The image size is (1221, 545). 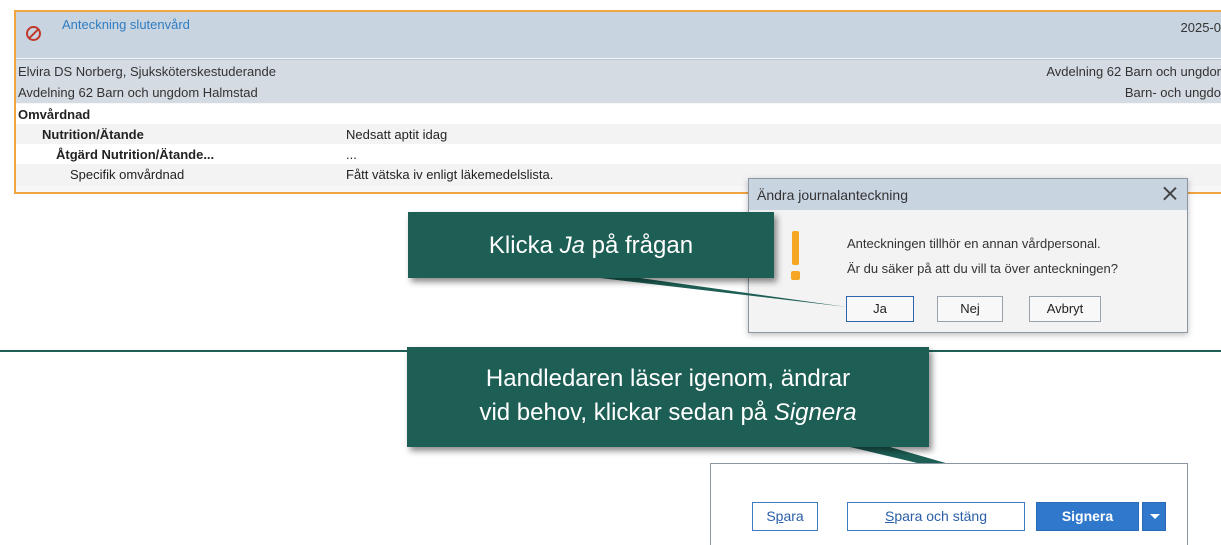 I want to click on callout-text: på frågan, so click(x=639, y=245).